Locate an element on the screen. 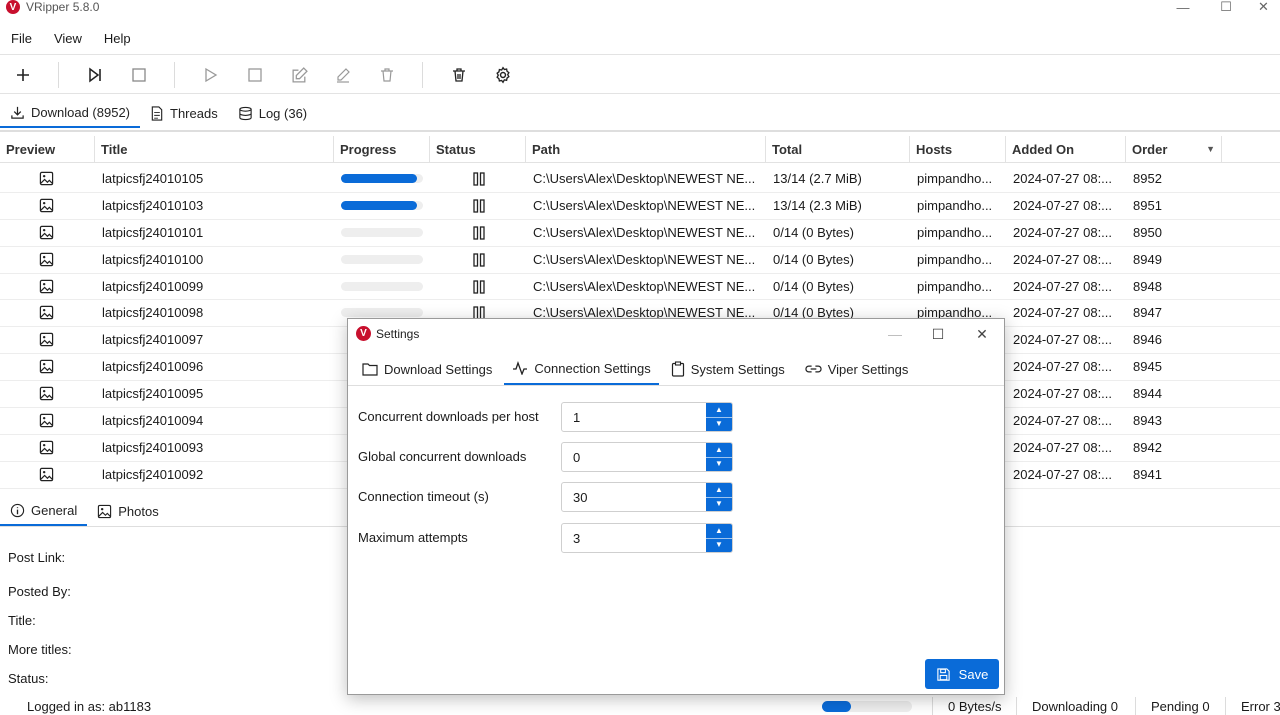 This screenshot has height=715, width=1280. app-logo: V is located at coordinates (363, 333).